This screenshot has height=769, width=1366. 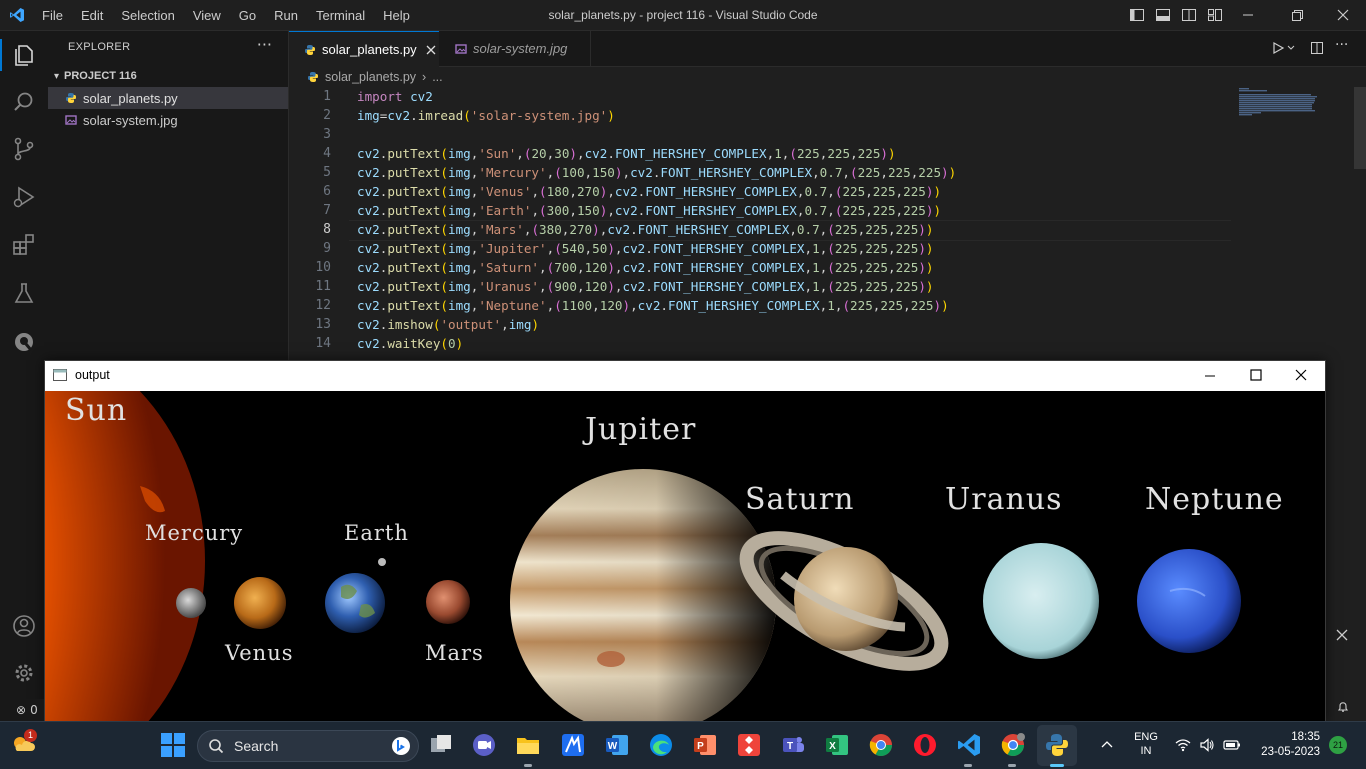 What do you see at coordinates (1285, 745) in the screenshot?
I see `clock: 18:35 23-05-2023` at bounding box center [1285, 745].